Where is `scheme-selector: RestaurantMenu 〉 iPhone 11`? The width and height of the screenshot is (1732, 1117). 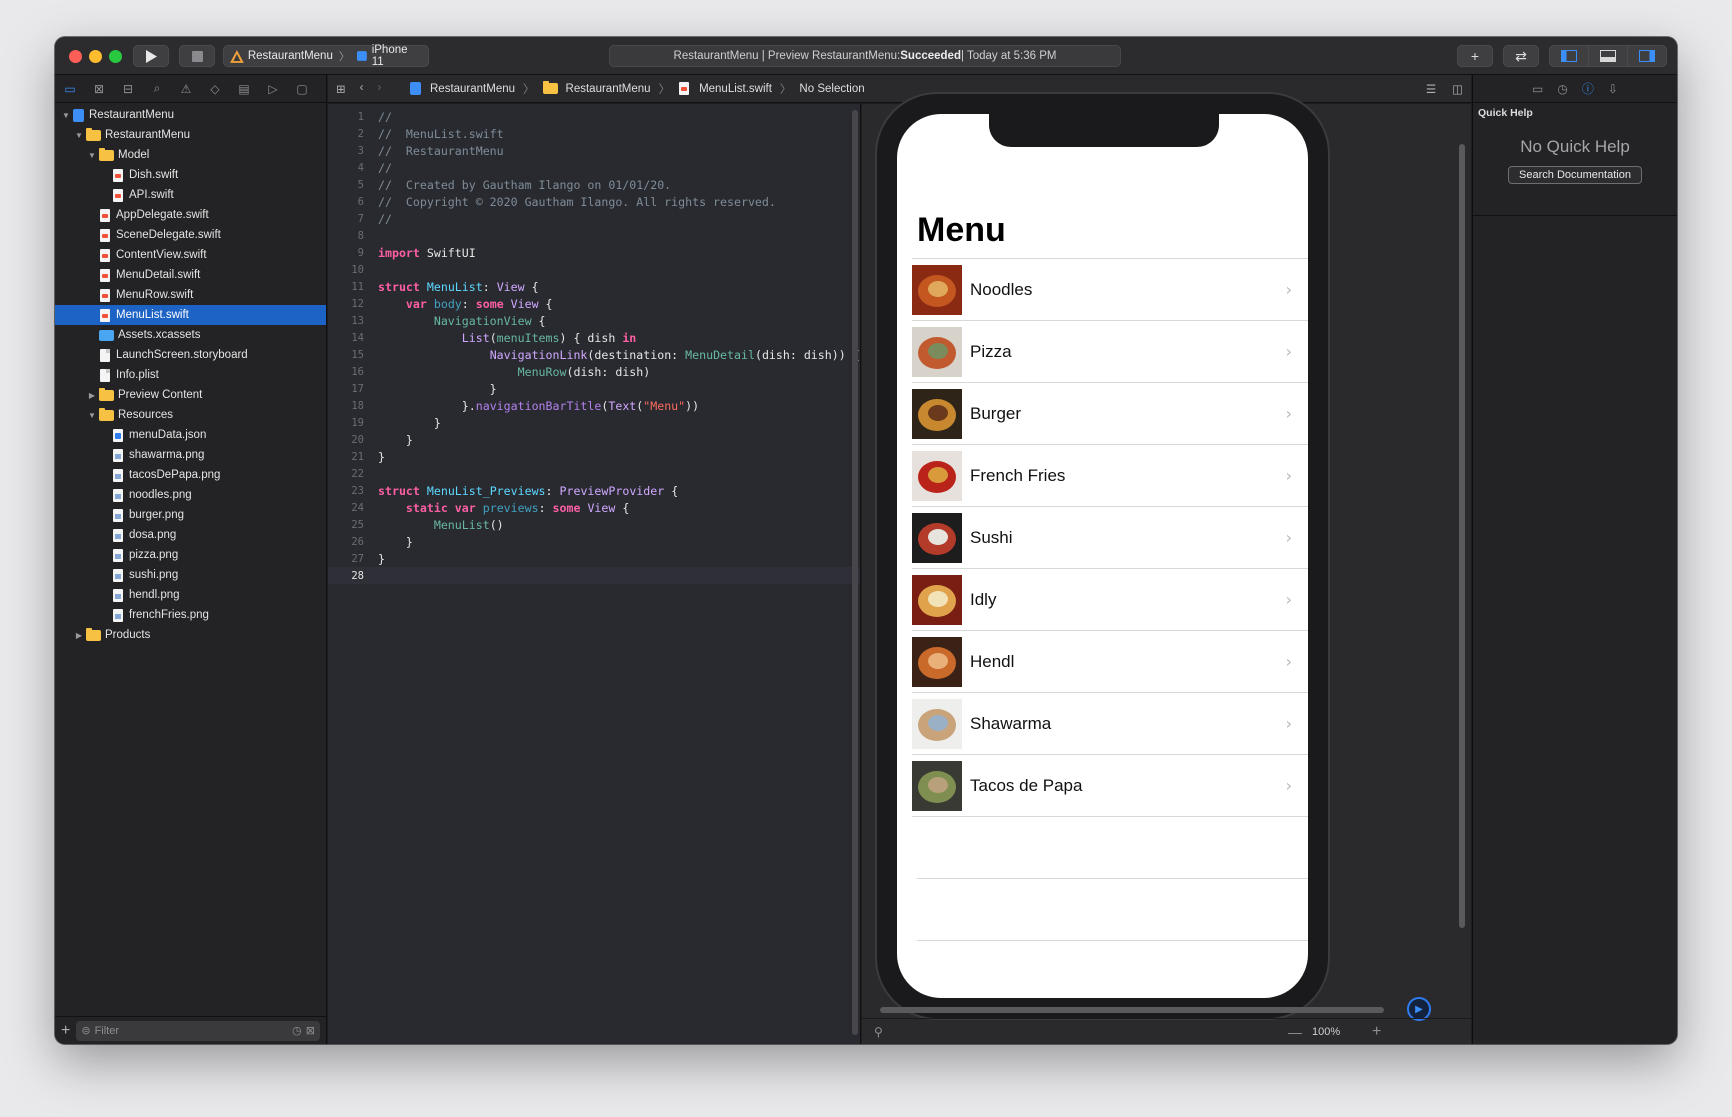 scheme-selector: RestaurantMenu 〉 iPhone 11 is located at coordinates (326, 56).